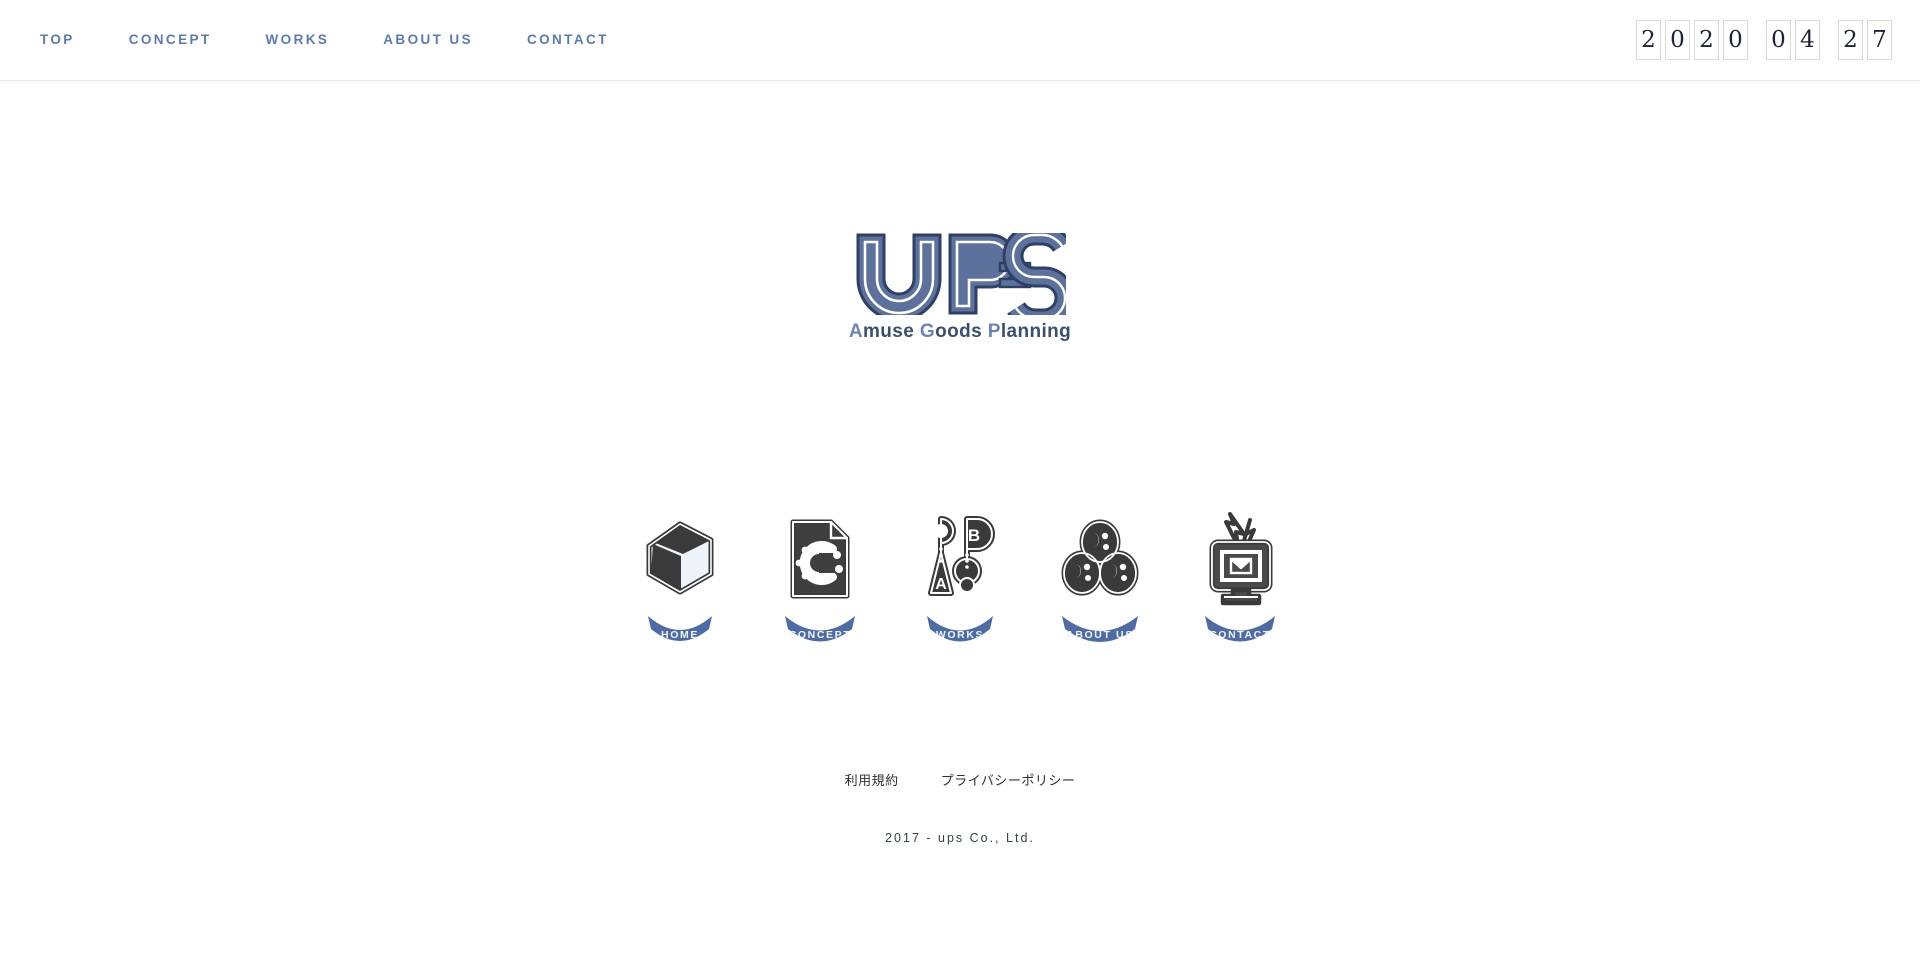 Image resolution: width=1920 pixels, height=966 pixels. Describe the element at coordinates (1879, 40) in the screenshot. I see `date-digit: 7` at that location.